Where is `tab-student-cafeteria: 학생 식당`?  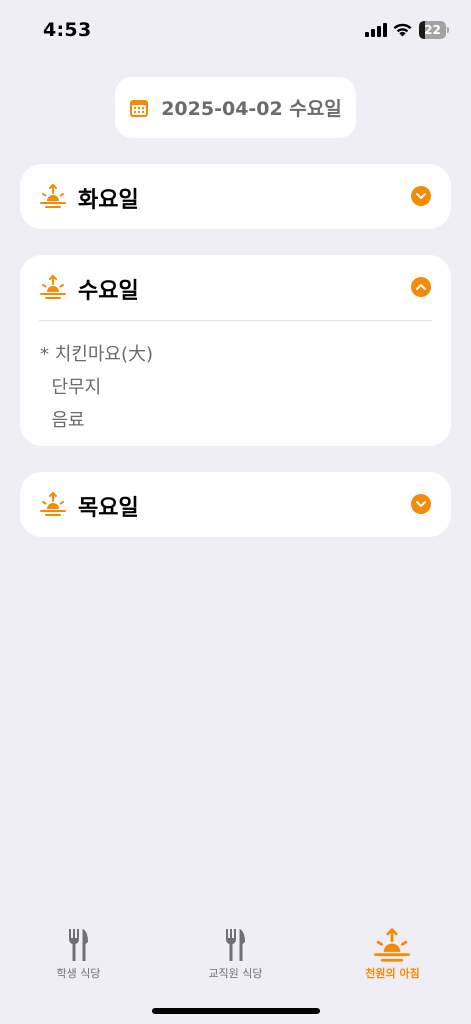 tab-student-cafeteria: 학생 식당 is located at coordinates (78, 955).